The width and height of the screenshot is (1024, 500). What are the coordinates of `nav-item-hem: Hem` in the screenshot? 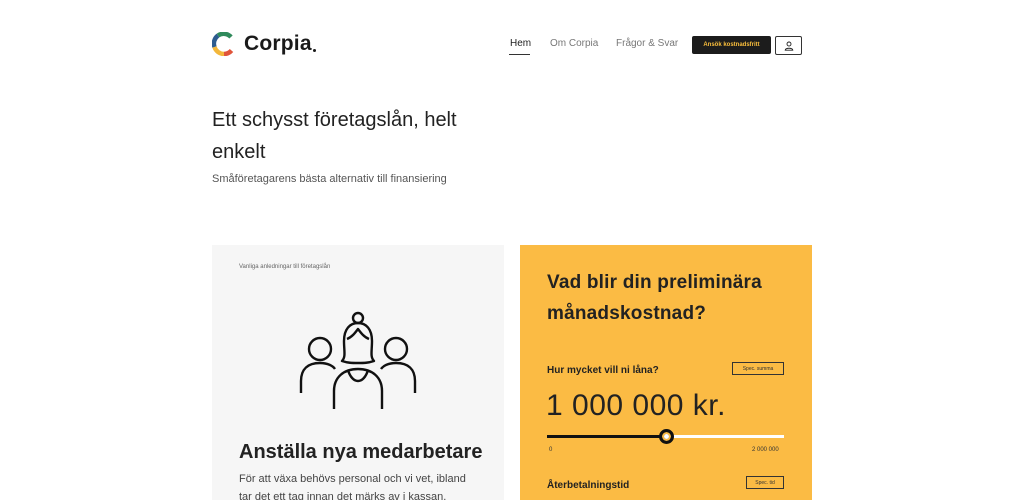 It's located at (520, 43).